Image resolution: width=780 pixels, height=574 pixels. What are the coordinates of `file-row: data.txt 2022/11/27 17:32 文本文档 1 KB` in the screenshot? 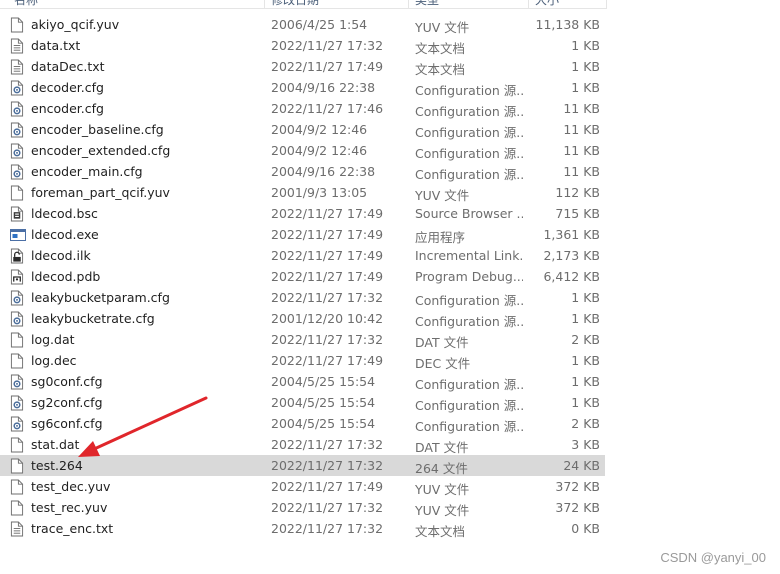 It's located at (302, 45).